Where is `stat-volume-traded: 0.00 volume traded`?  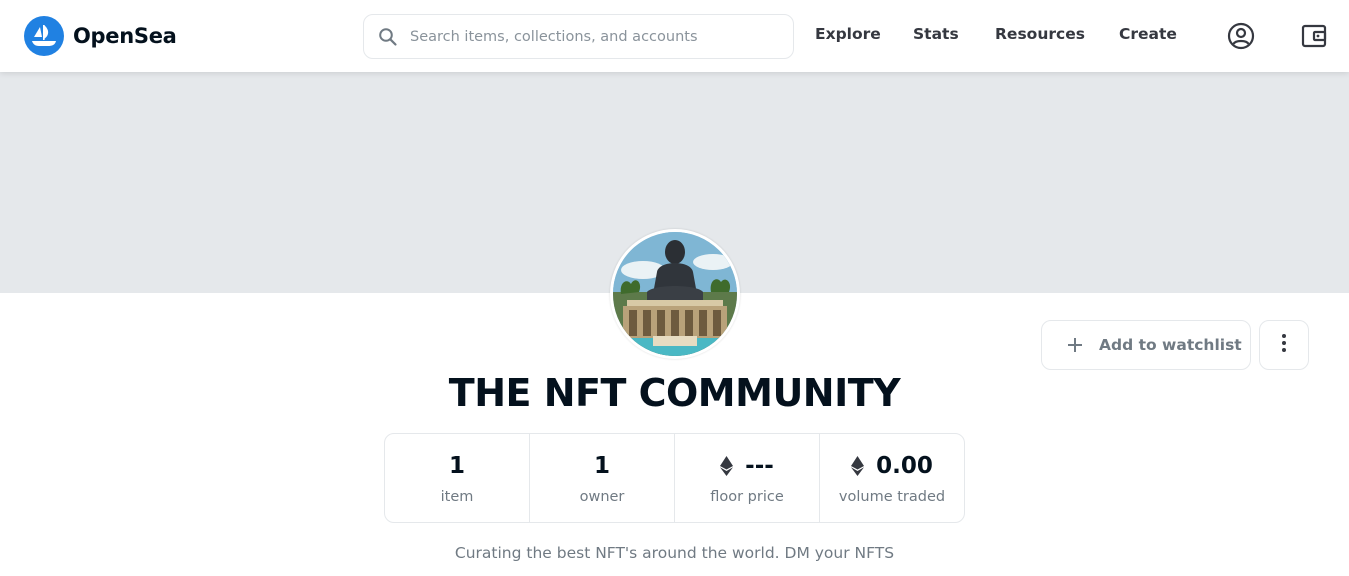
stat-volume-traded: 0.00 volume traded is located at coordinates (892, 478).